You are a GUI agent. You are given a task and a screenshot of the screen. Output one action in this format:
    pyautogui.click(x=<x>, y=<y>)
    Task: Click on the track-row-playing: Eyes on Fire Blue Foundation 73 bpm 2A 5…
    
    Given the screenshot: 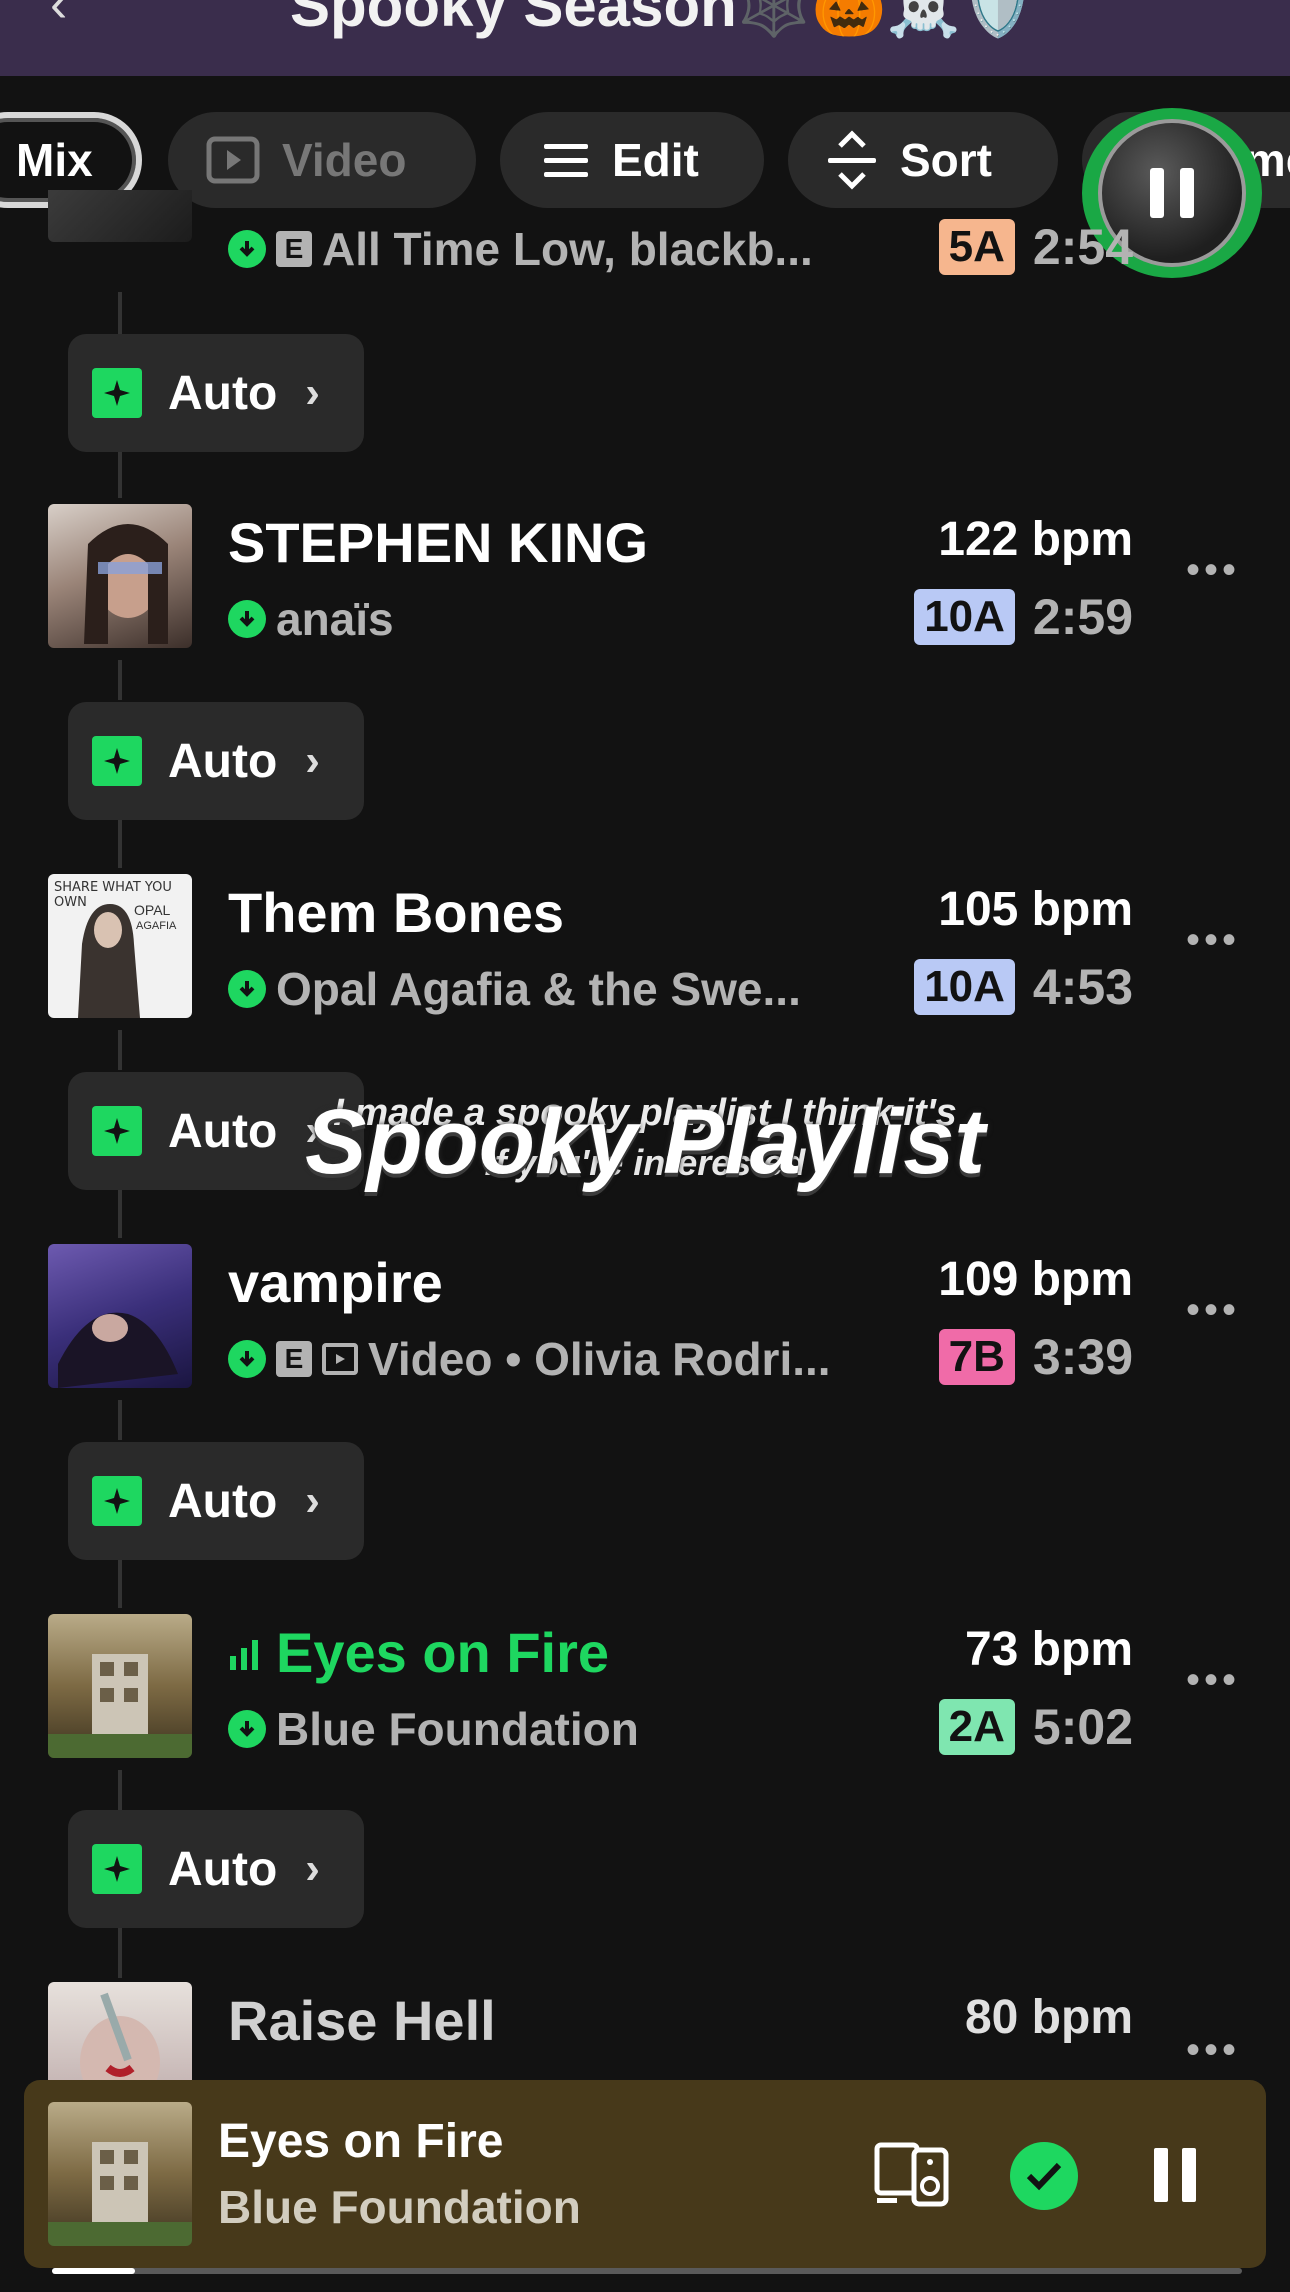 What is the action you would take?
    pyautogui.click(x=645, y=1685)
    